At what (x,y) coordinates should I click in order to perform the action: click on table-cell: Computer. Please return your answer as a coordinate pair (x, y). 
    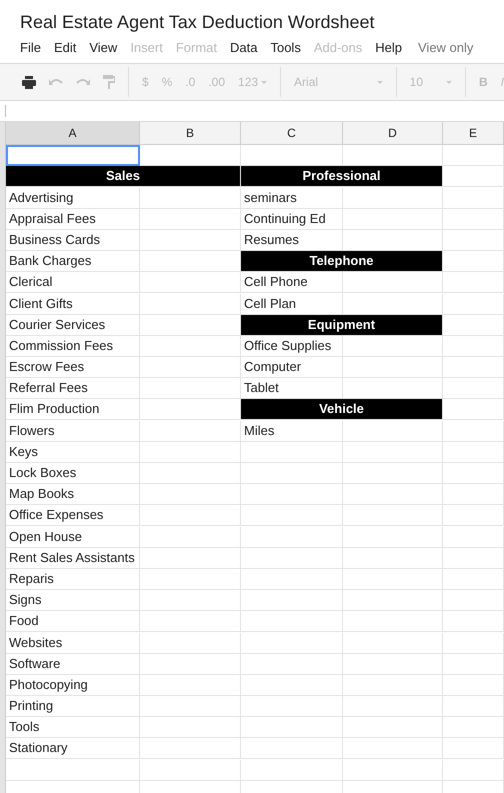
    Looking at the image, I should click on (292, 367).